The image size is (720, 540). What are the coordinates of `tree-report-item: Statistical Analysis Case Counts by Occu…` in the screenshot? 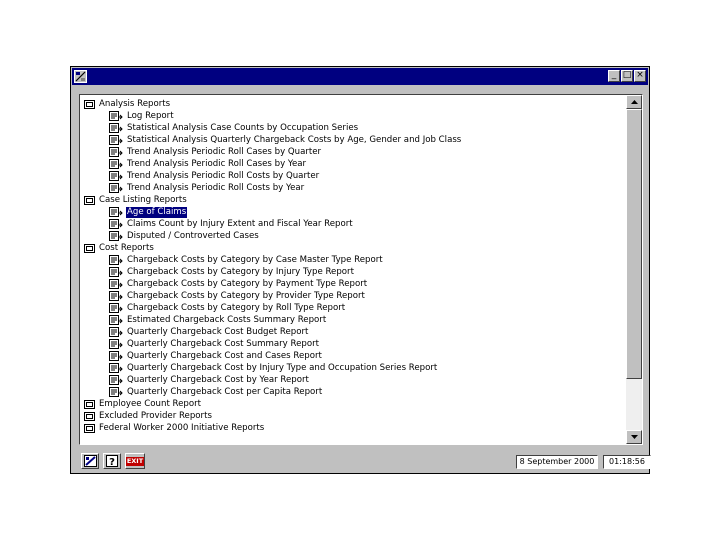 It's located at (234, 128).